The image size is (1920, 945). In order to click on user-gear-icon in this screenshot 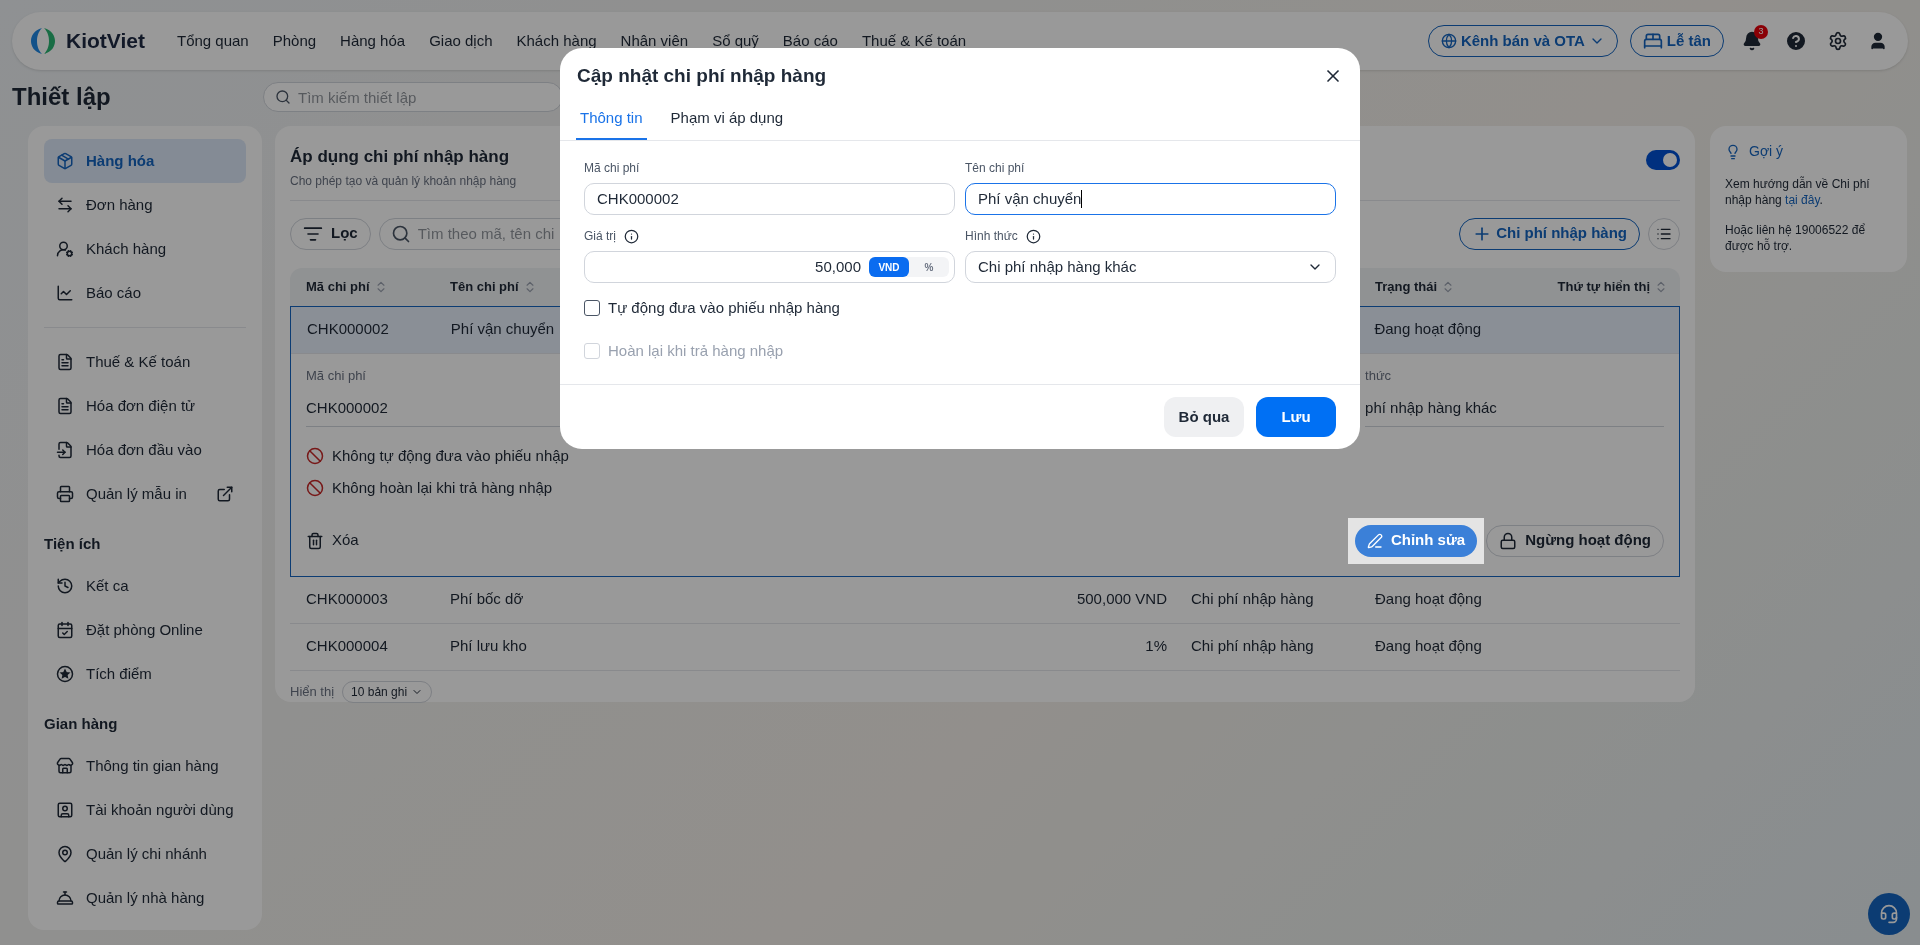, I will do `click(65, 249)`.